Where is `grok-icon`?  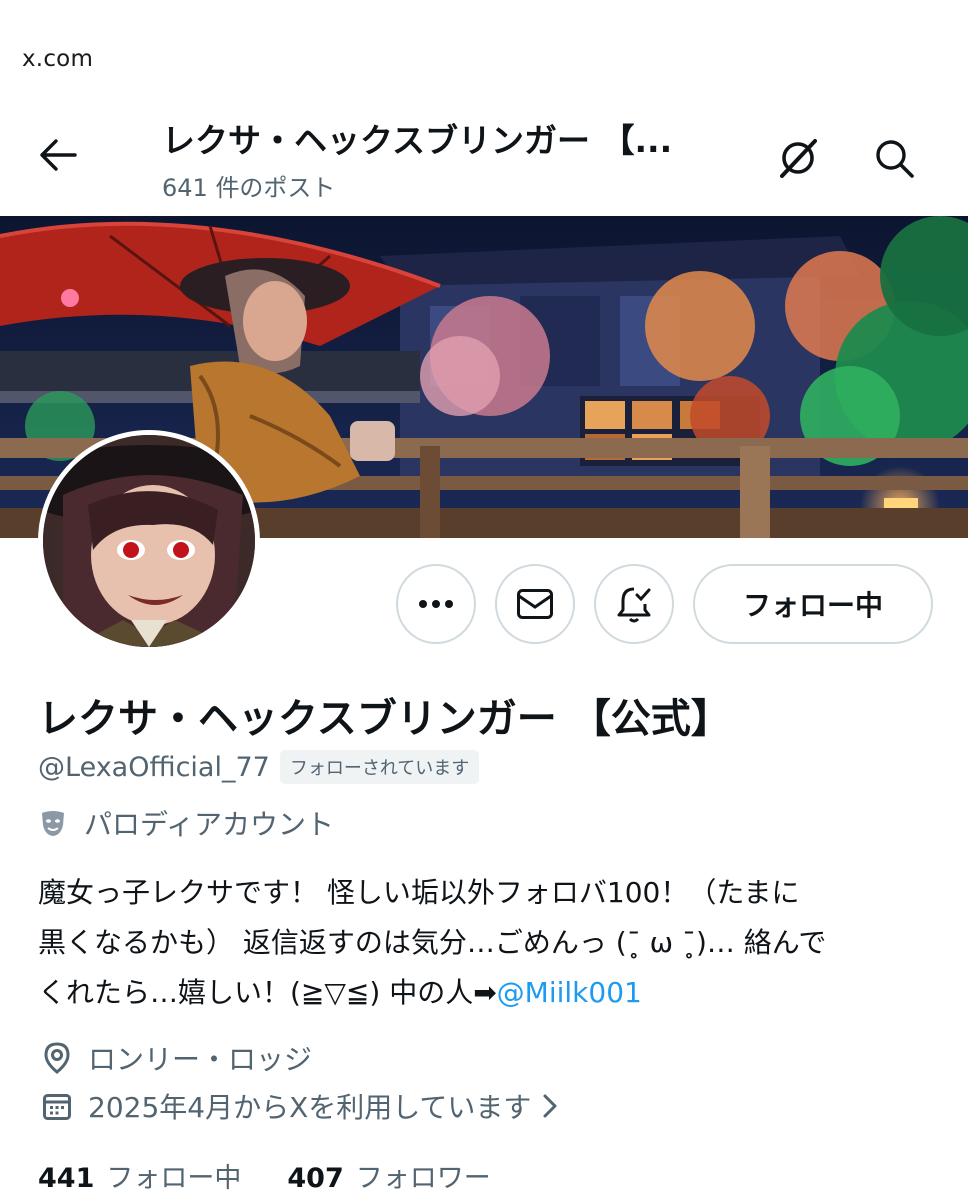
grok-icon is located at coordinates (798, 158).